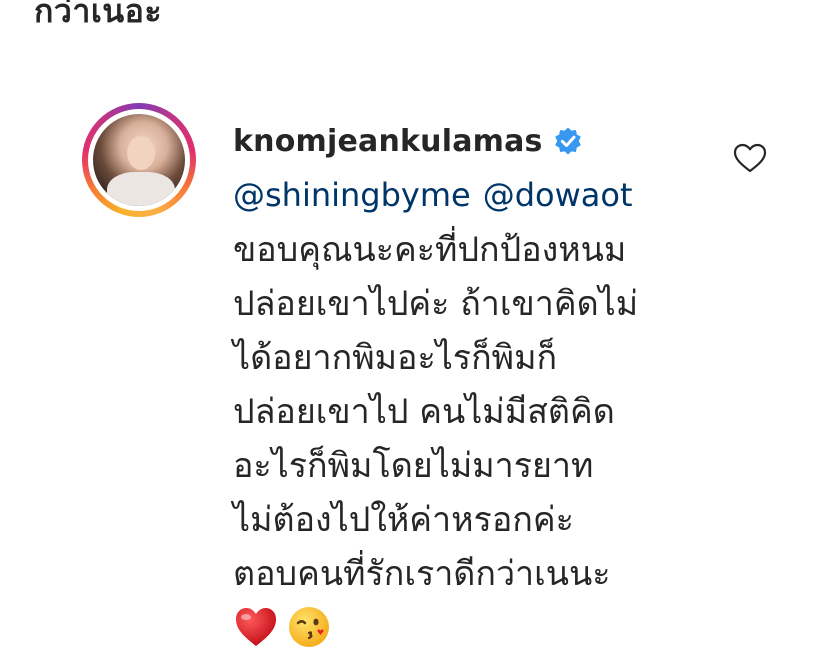 Image resolution: width=828 pixels, height=662 pixels. I want to click on avatar, so click(139, 160).